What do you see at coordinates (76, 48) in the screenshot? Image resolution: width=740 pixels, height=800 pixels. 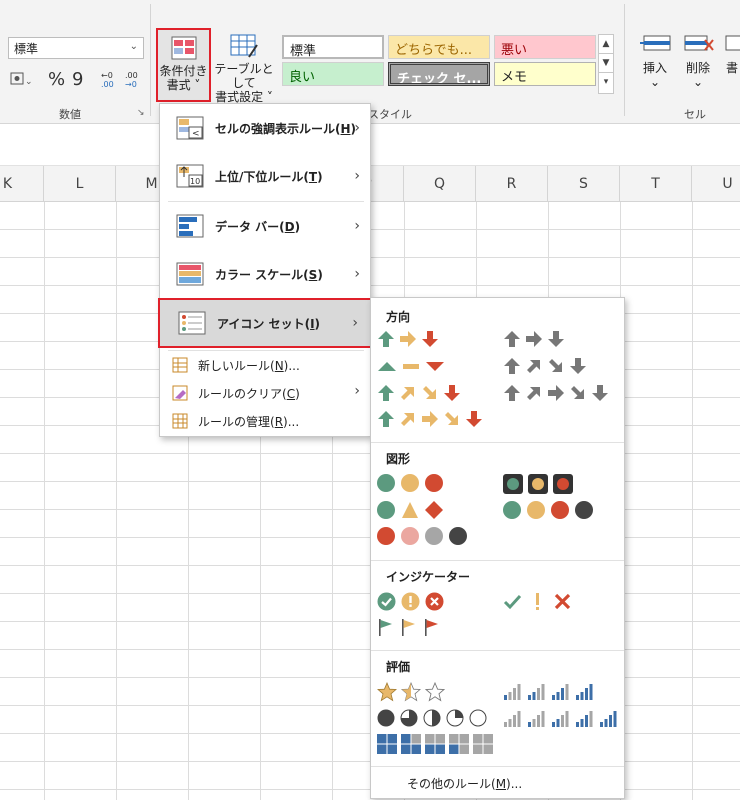 I see `number-format-select: 標準 ⌄` at bounding box center [76, 48].